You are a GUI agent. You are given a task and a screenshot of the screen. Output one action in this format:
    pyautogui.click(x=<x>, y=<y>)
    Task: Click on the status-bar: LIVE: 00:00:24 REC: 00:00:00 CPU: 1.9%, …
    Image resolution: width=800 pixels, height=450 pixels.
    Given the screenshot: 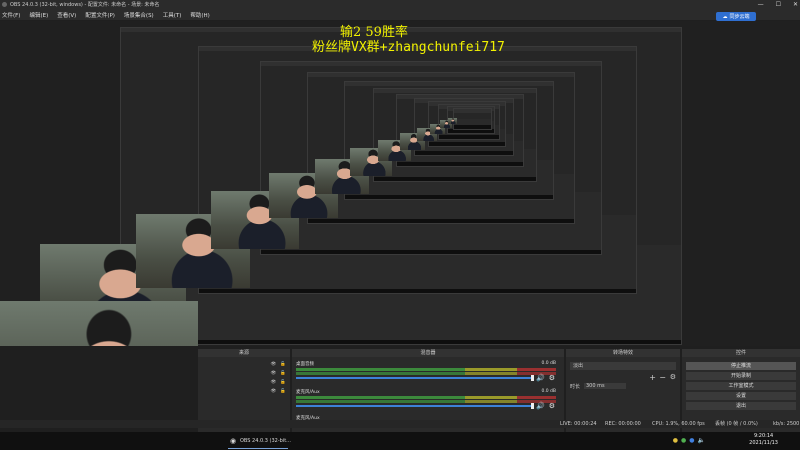 What is the action you would take?
    pyautogui.click(x=400, y=424)
    